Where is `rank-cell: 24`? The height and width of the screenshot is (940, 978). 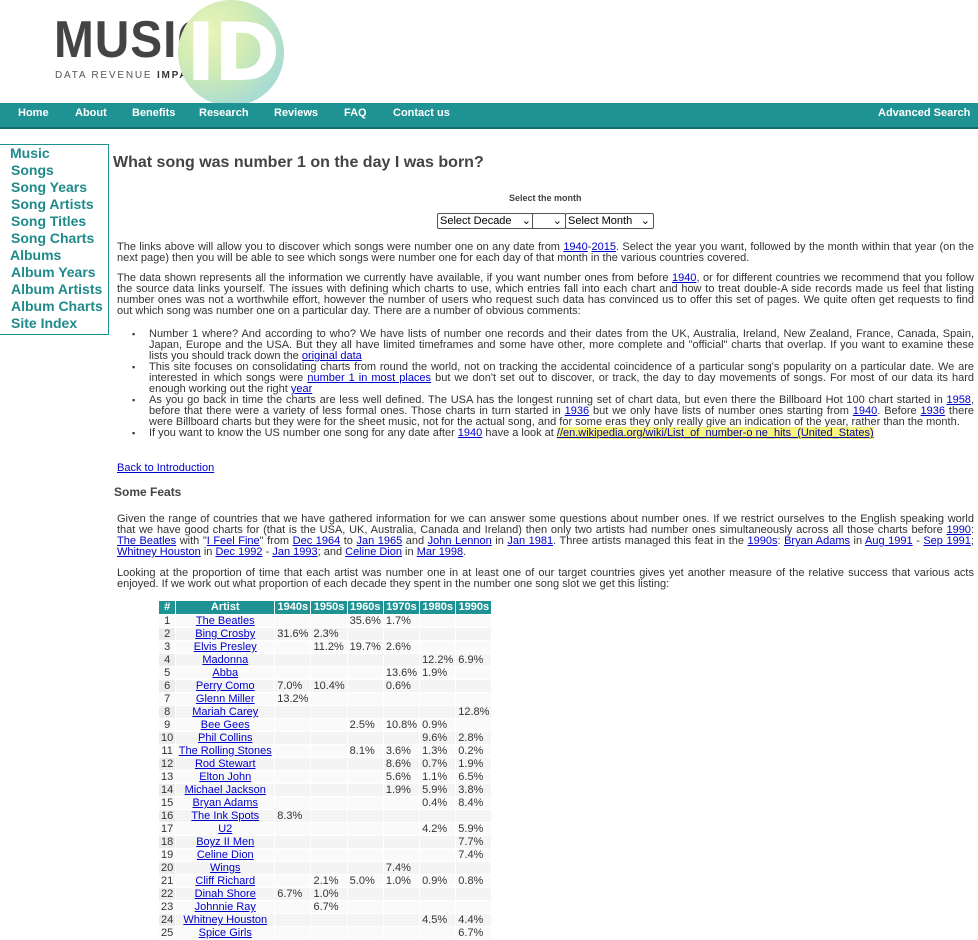
rank-cell: 24 is located at coordinates (167, 920).